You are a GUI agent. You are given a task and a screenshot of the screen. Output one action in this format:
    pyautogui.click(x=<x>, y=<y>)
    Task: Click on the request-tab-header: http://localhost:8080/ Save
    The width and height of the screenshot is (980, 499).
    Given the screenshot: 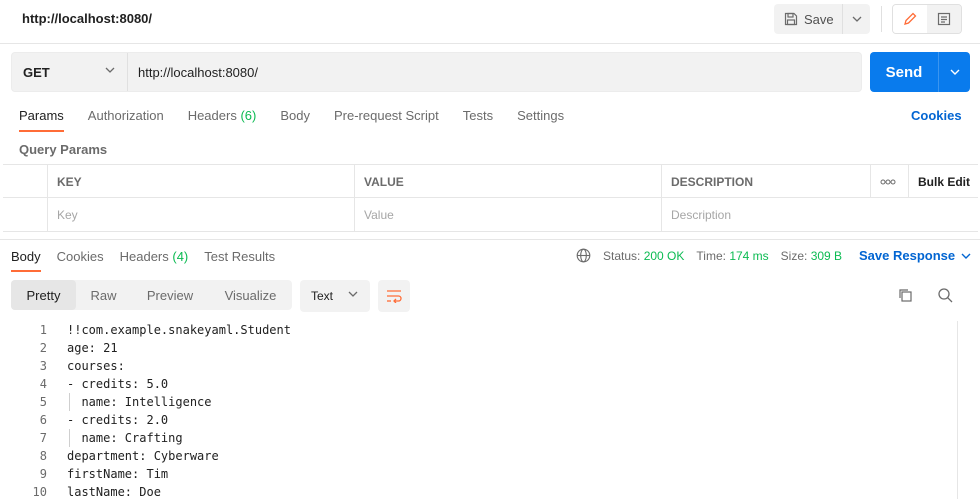 What is the action you would take?
    pyautogui.click(x=490, y=22)
    